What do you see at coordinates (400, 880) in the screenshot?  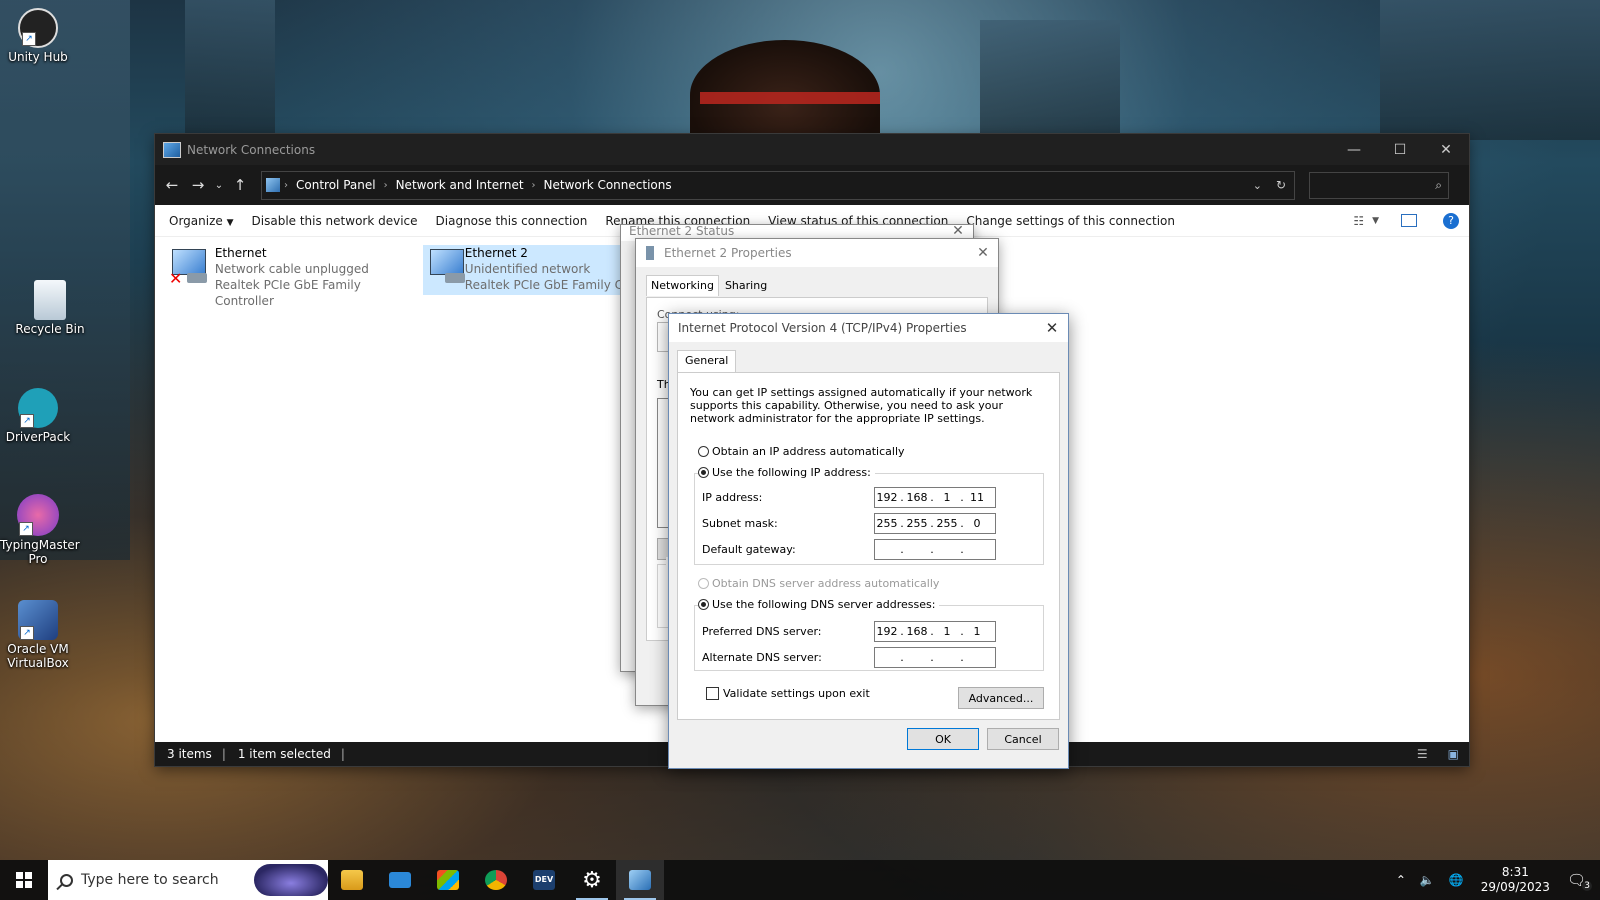 I see `taskbar-mail` at bounding box center [400, 880].